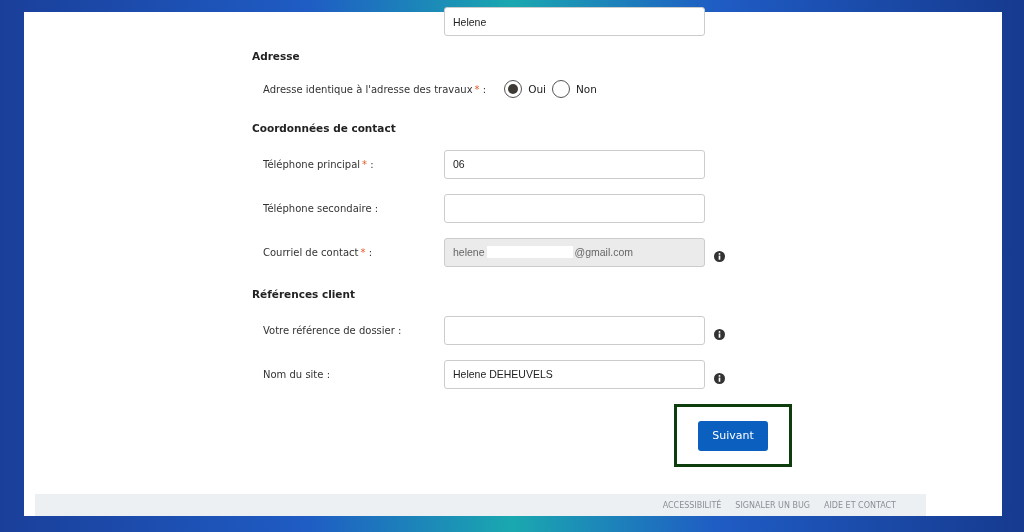 The width and height of the screenshot is (1024, 532). I want to click on section-heading: Adresse, so click(276, 56).